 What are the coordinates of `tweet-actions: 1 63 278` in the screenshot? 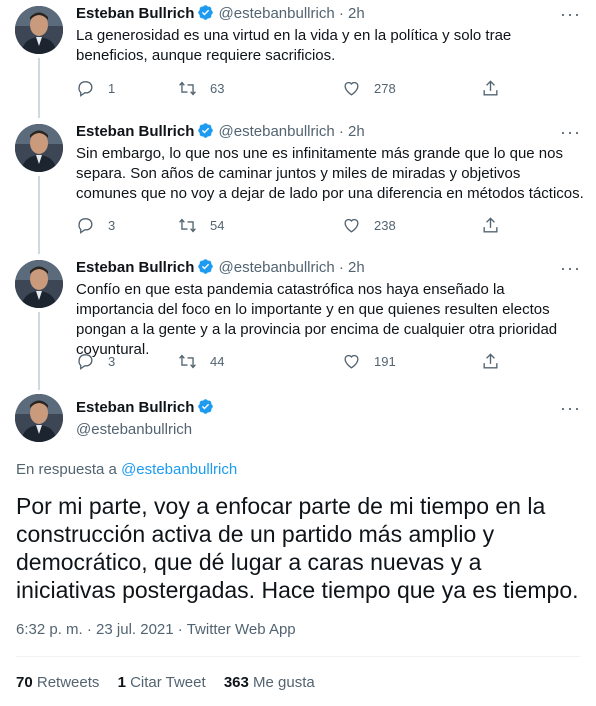 It's located at (296, 88).